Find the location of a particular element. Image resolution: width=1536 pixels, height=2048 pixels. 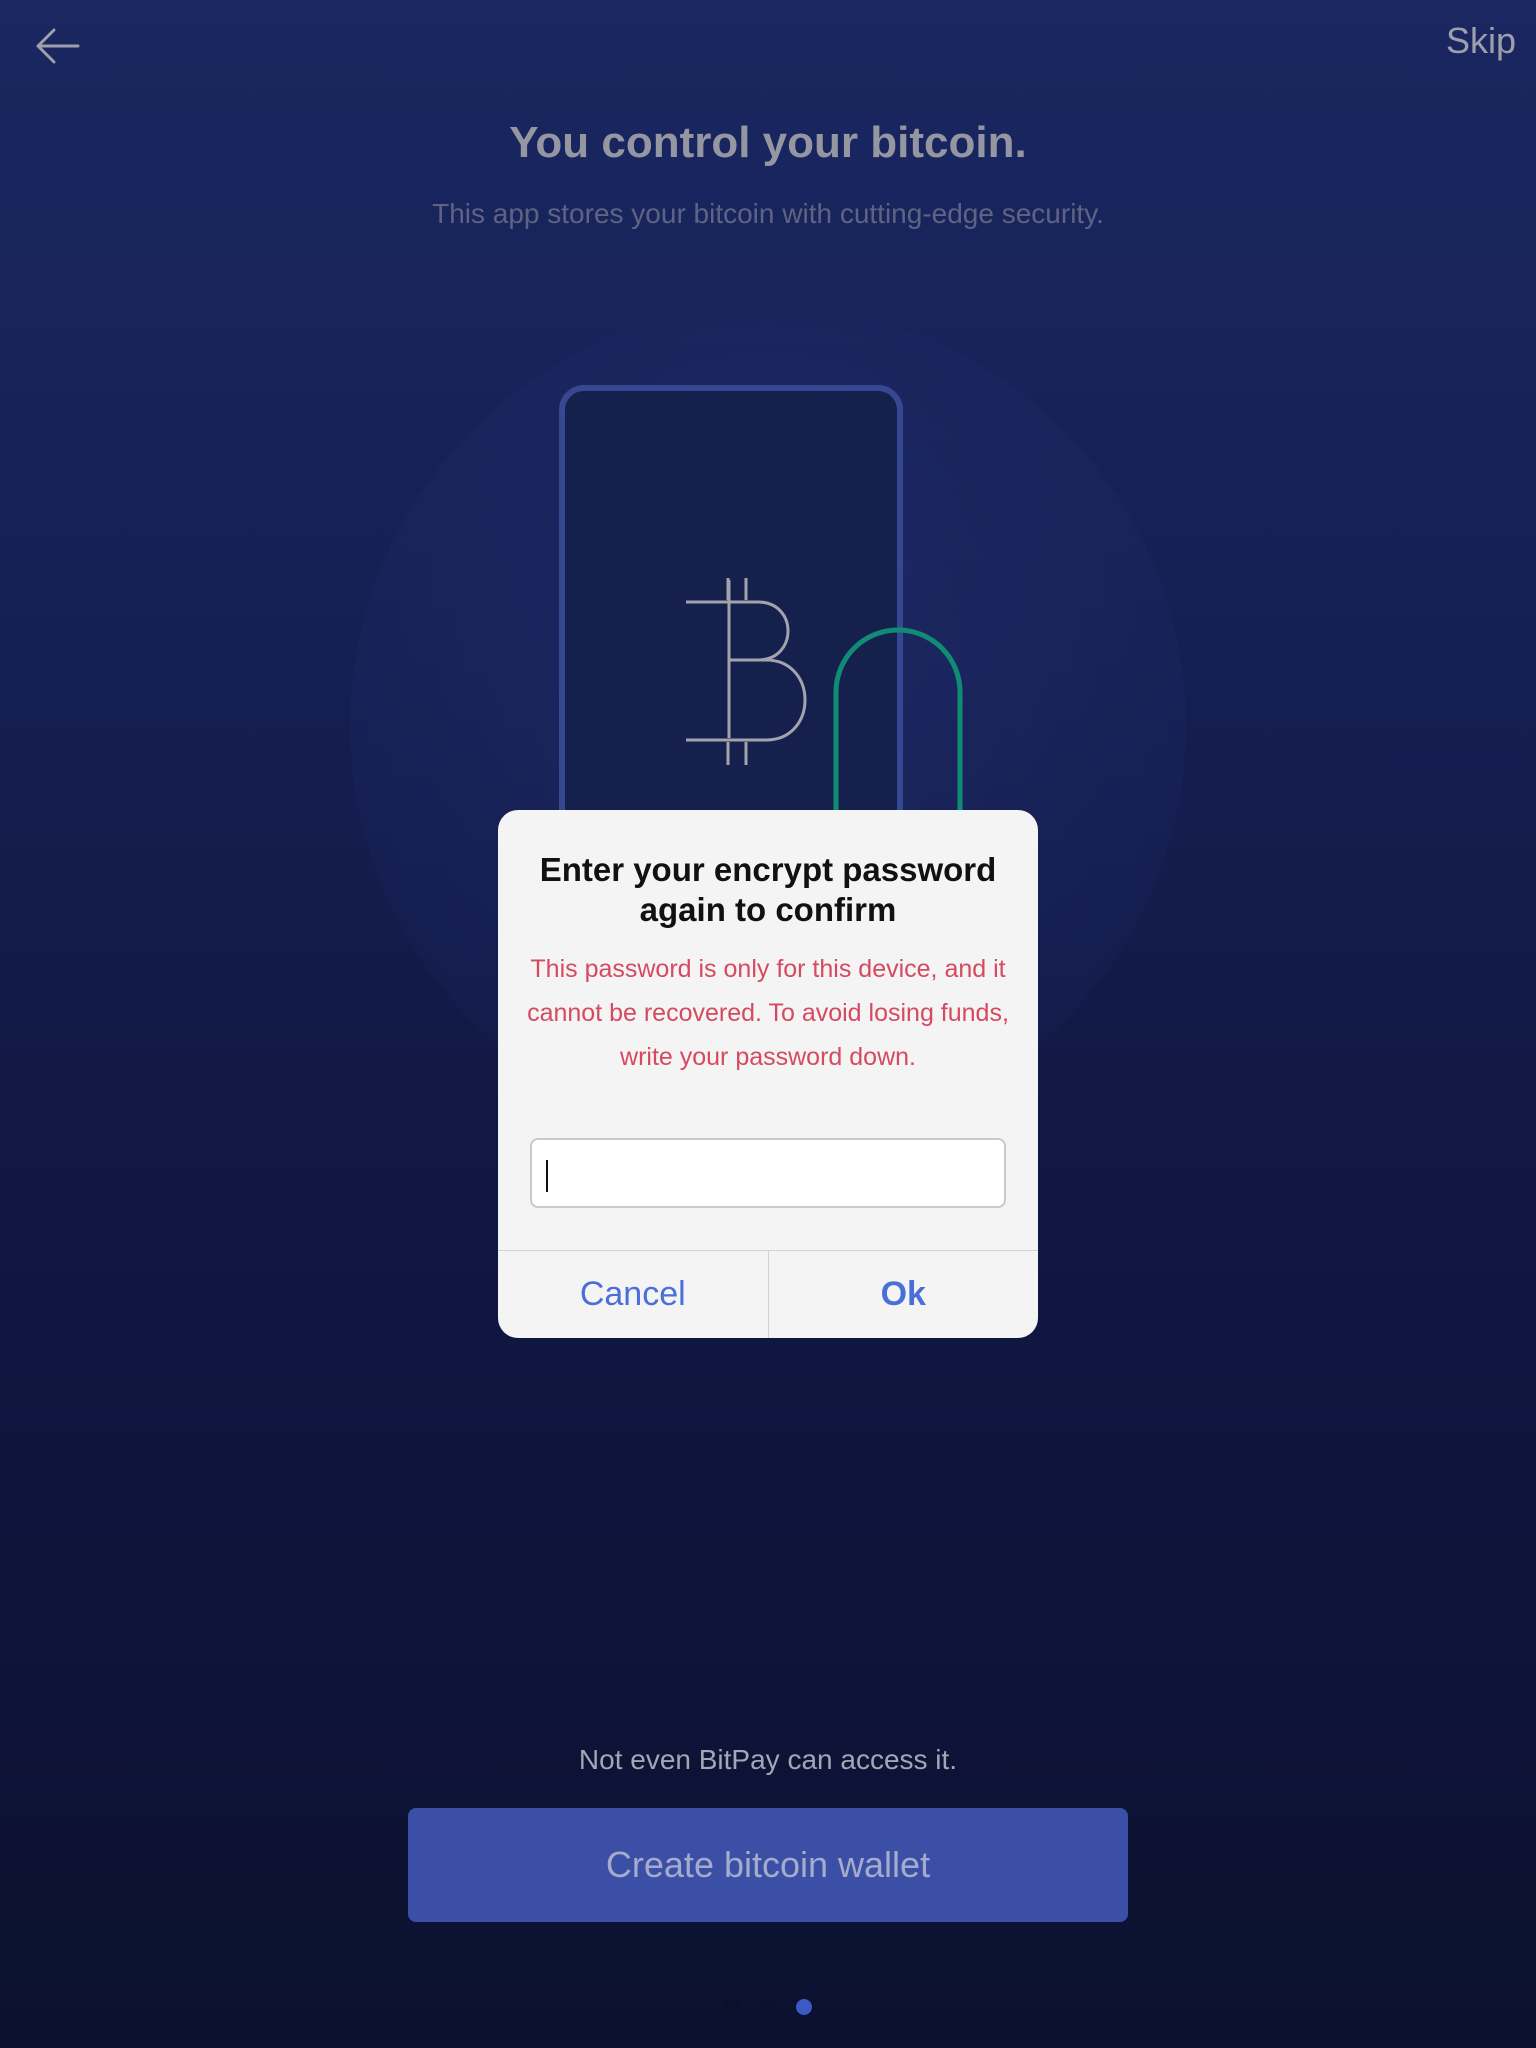

text-caret is located at coordinates (547, 1176).